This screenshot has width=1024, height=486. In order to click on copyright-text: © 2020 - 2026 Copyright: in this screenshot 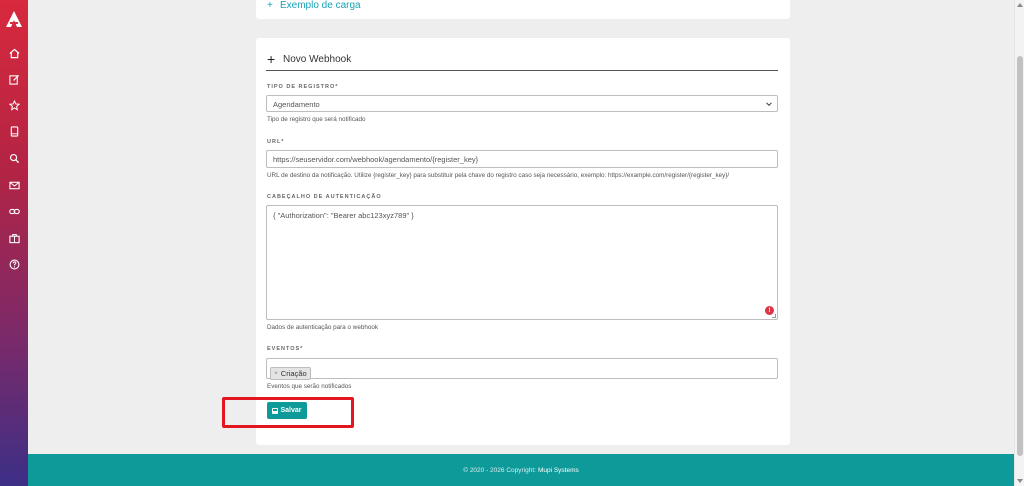, I will do `click(499, 470)`.